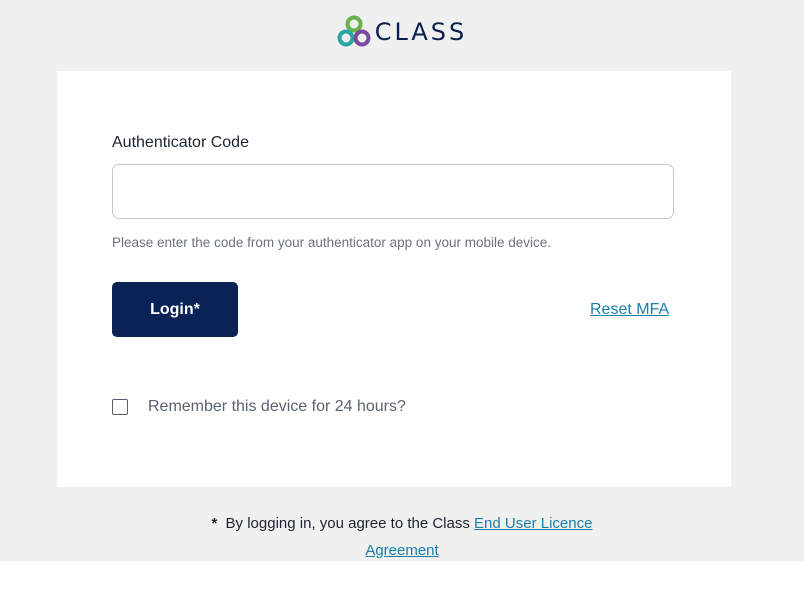 The width and height of the screenshot is (804, 615). I want to click on authenticator-code-input, so click(393, 191).